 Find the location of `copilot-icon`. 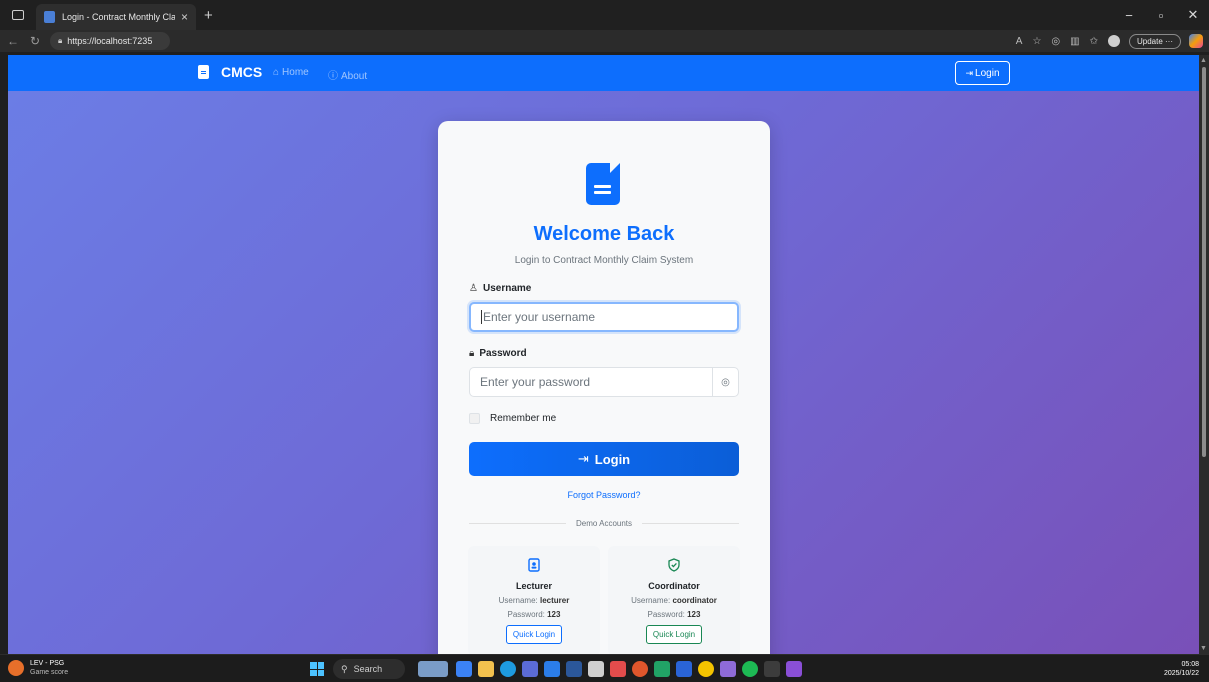

copilot-icon is located at coordinates (1196, 41).